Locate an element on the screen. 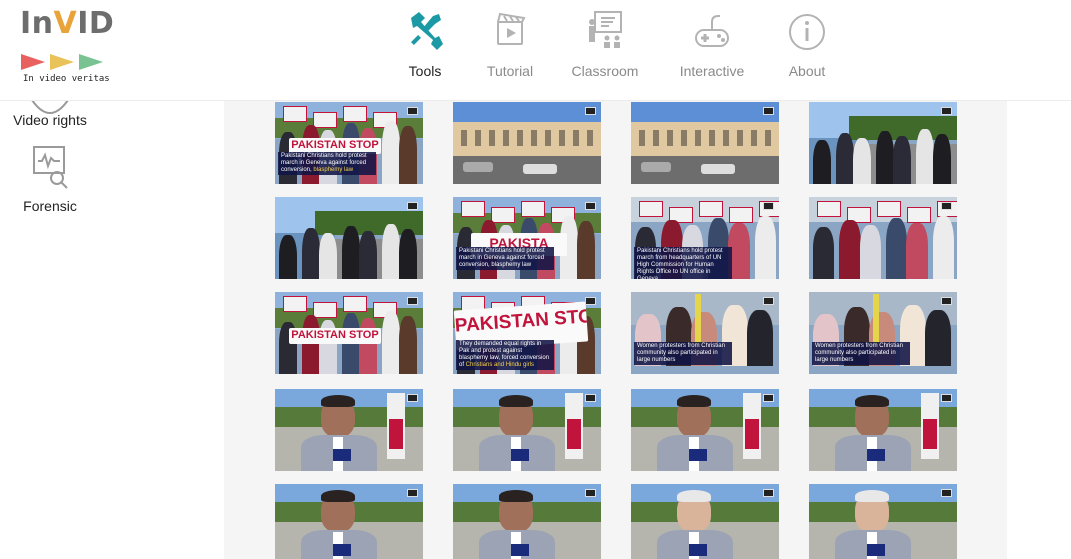  banner-text is located at coordinates (930, 434).